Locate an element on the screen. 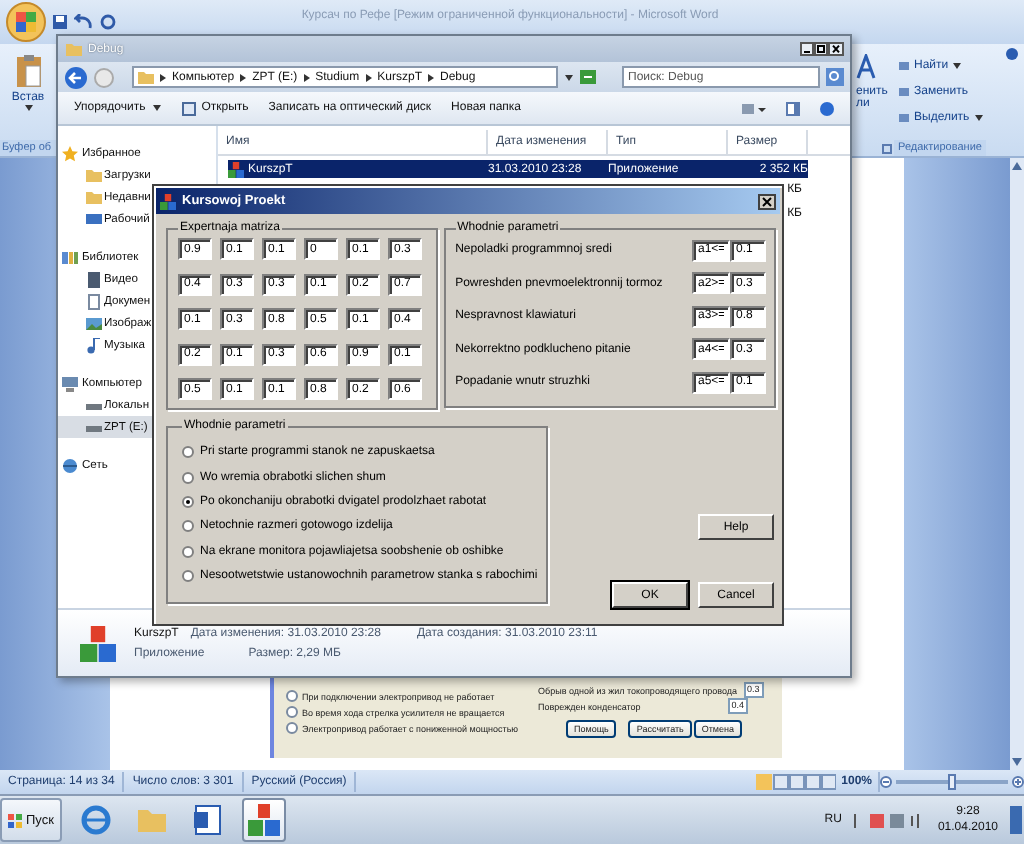 The height and width of the screenshot is (844, 1024). office-button-icon is located at coordinates (26, 22).